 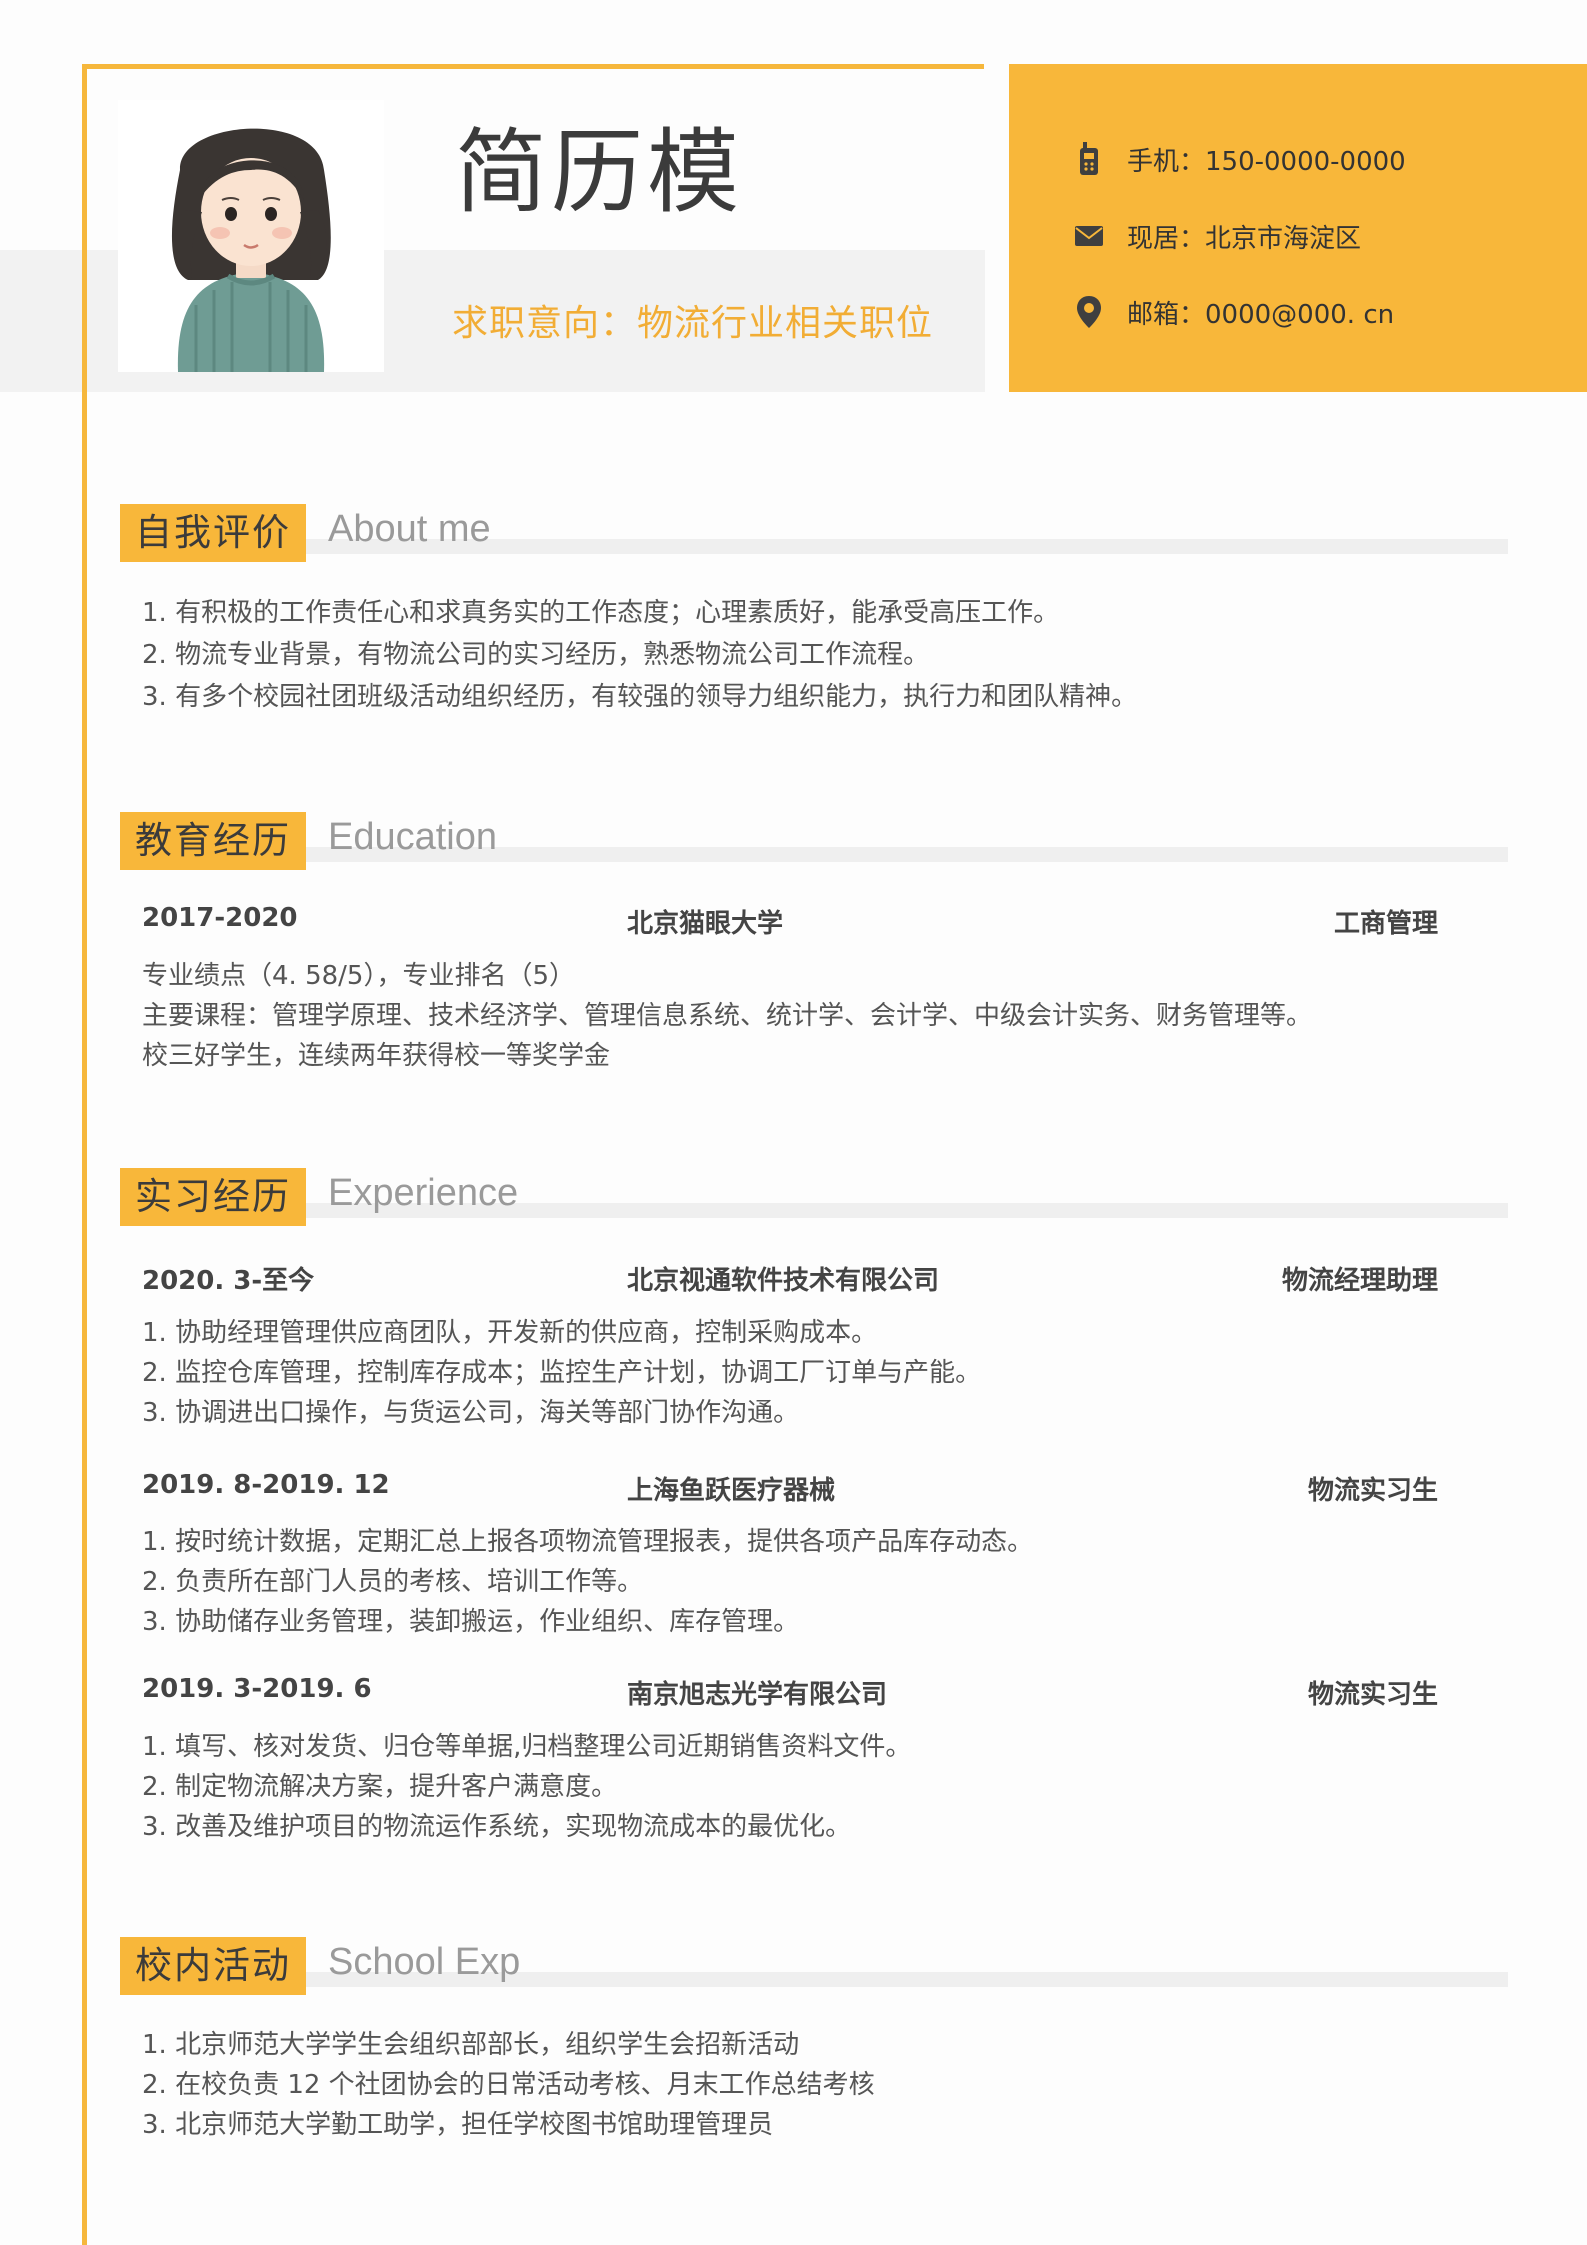 I want to click on job-line: 1. 填写、核对发货、归仓等单据,归档整理公司近期销售资料文件。, so click(x=527, y=1747).